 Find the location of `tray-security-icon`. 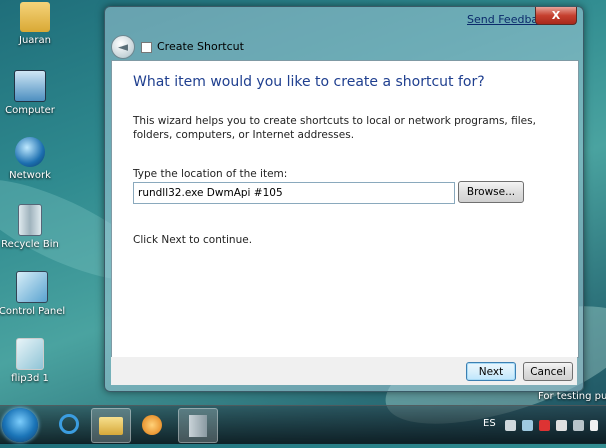

tray-security-icon is located at coordinates (544, 425).